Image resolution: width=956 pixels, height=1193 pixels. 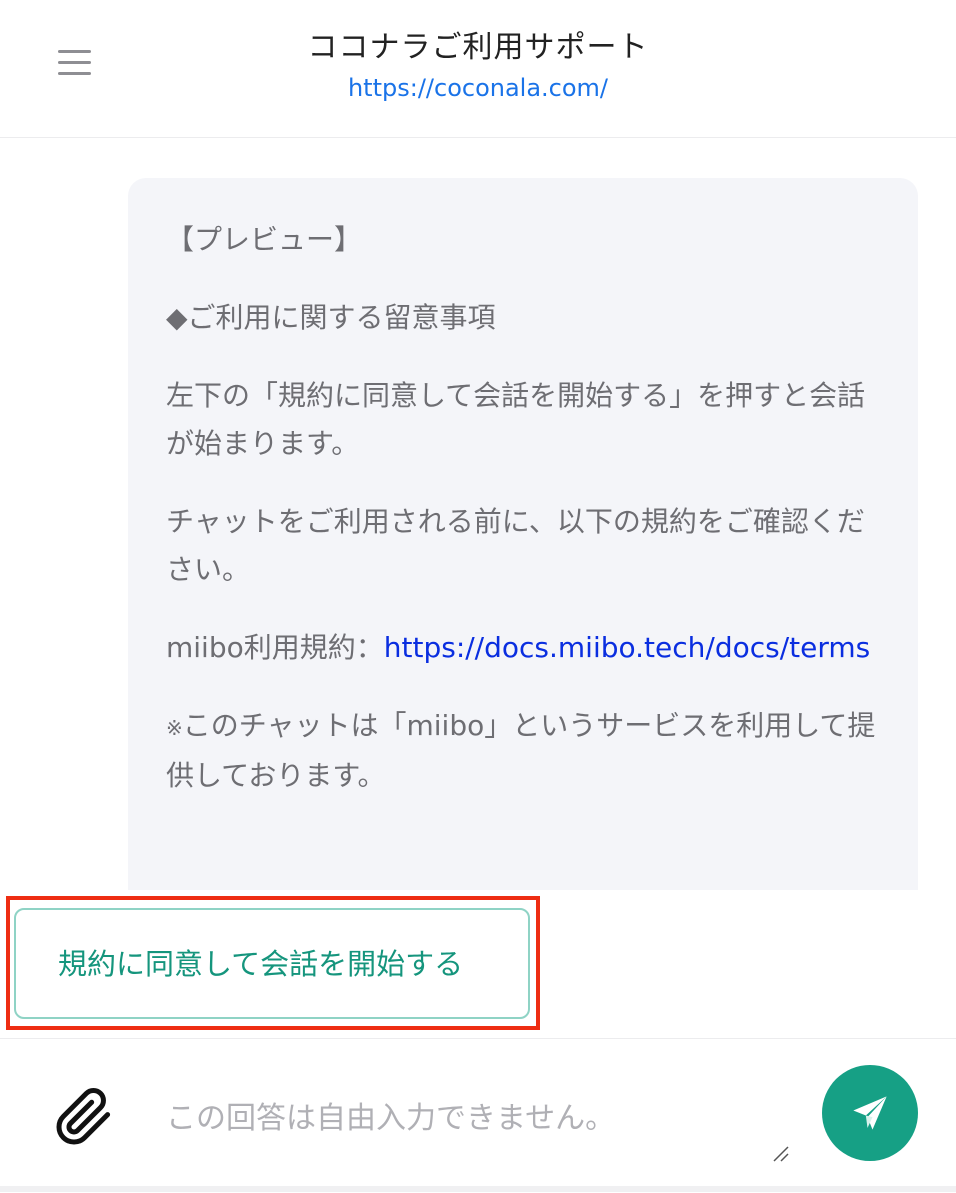 I want to click on terms-label: miibo利用規約：, so click(x=275, y=647).